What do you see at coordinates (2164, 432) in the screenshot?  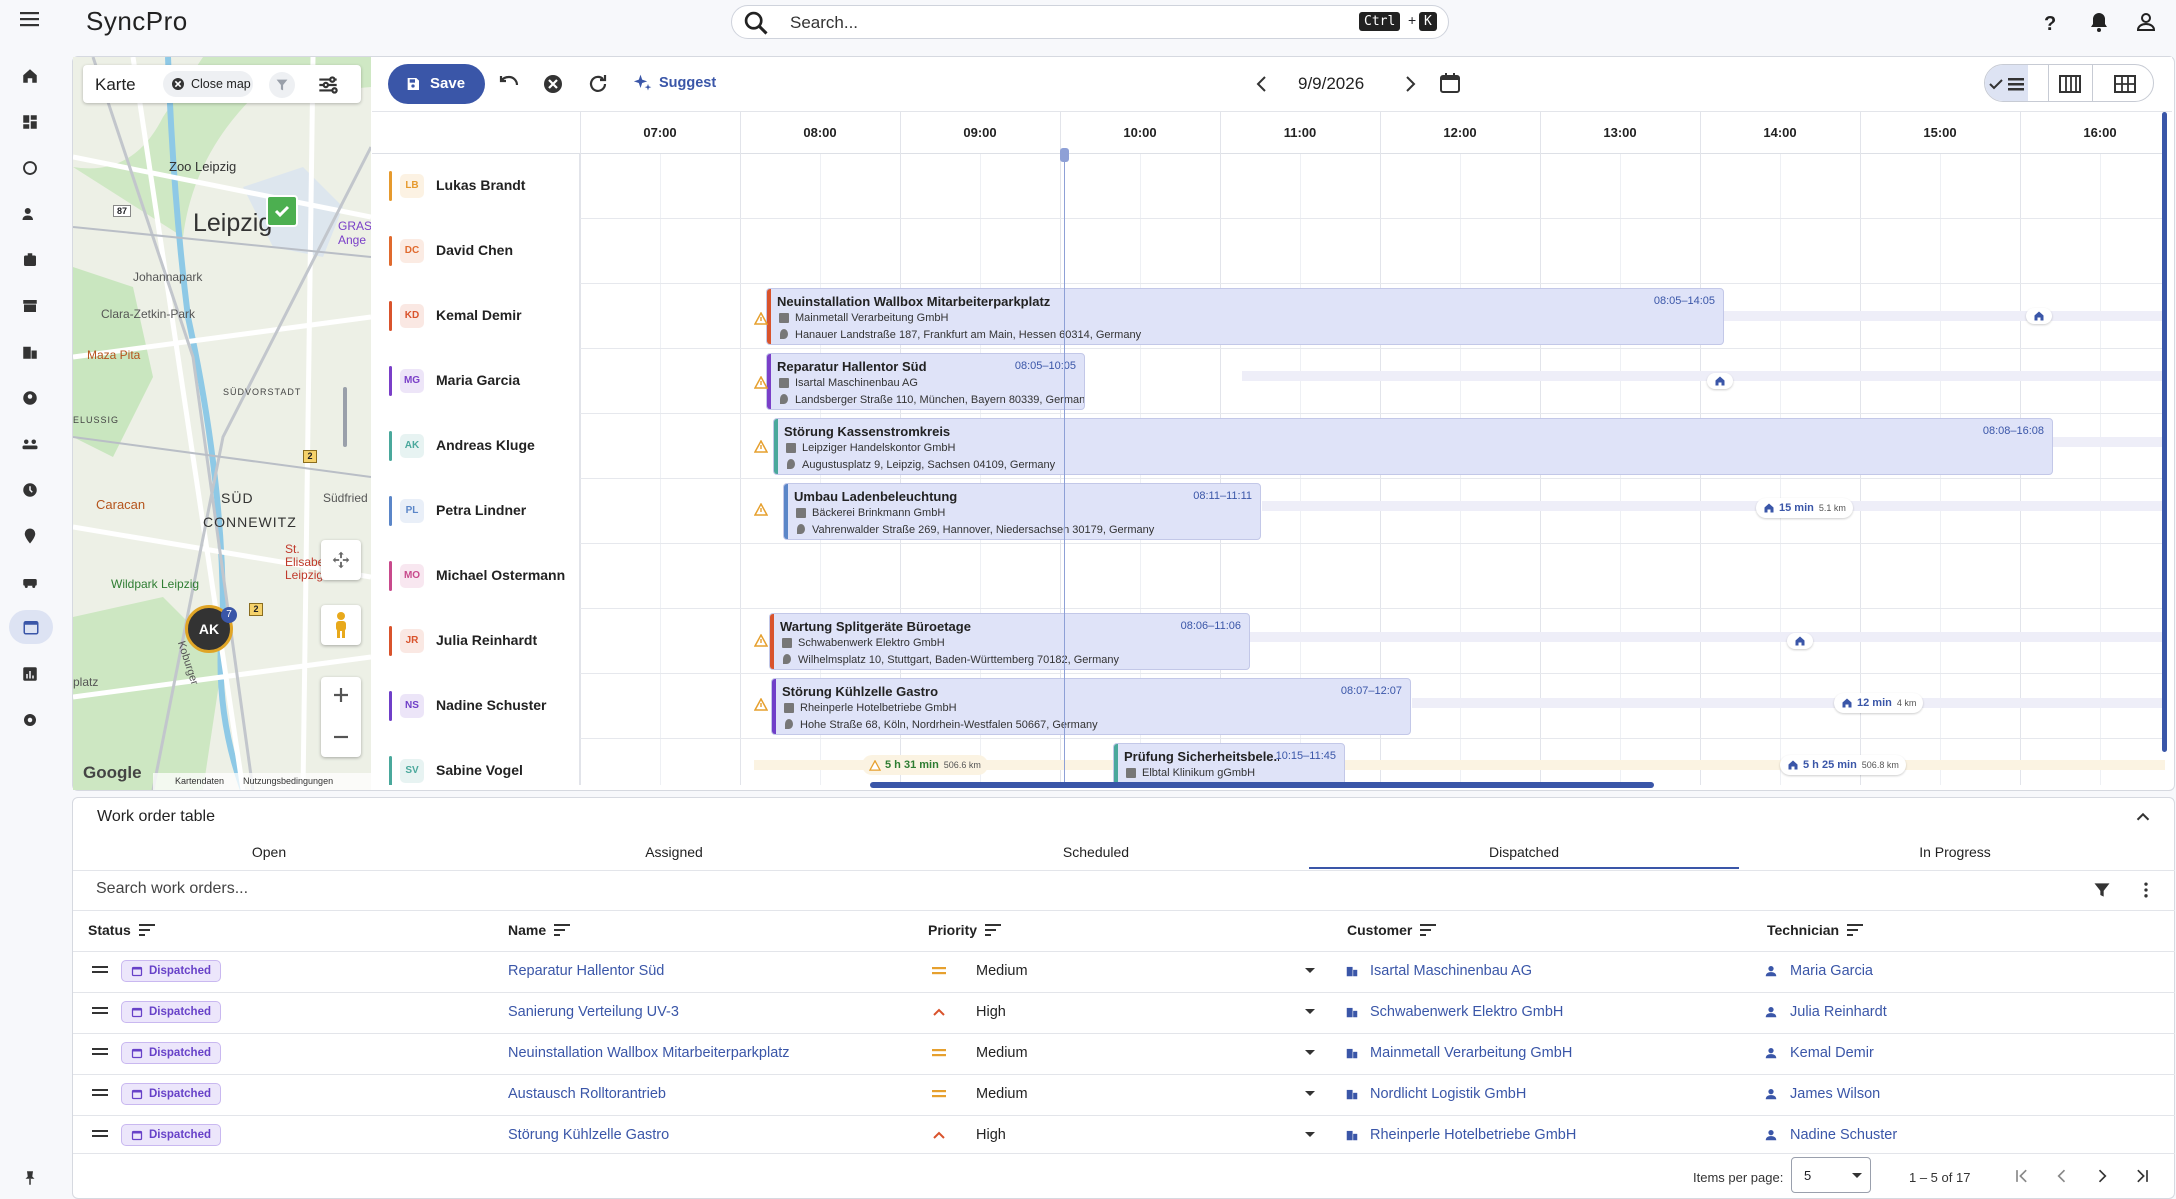 I see `vertical-scrollbar` at bounding box center [2164, 432].